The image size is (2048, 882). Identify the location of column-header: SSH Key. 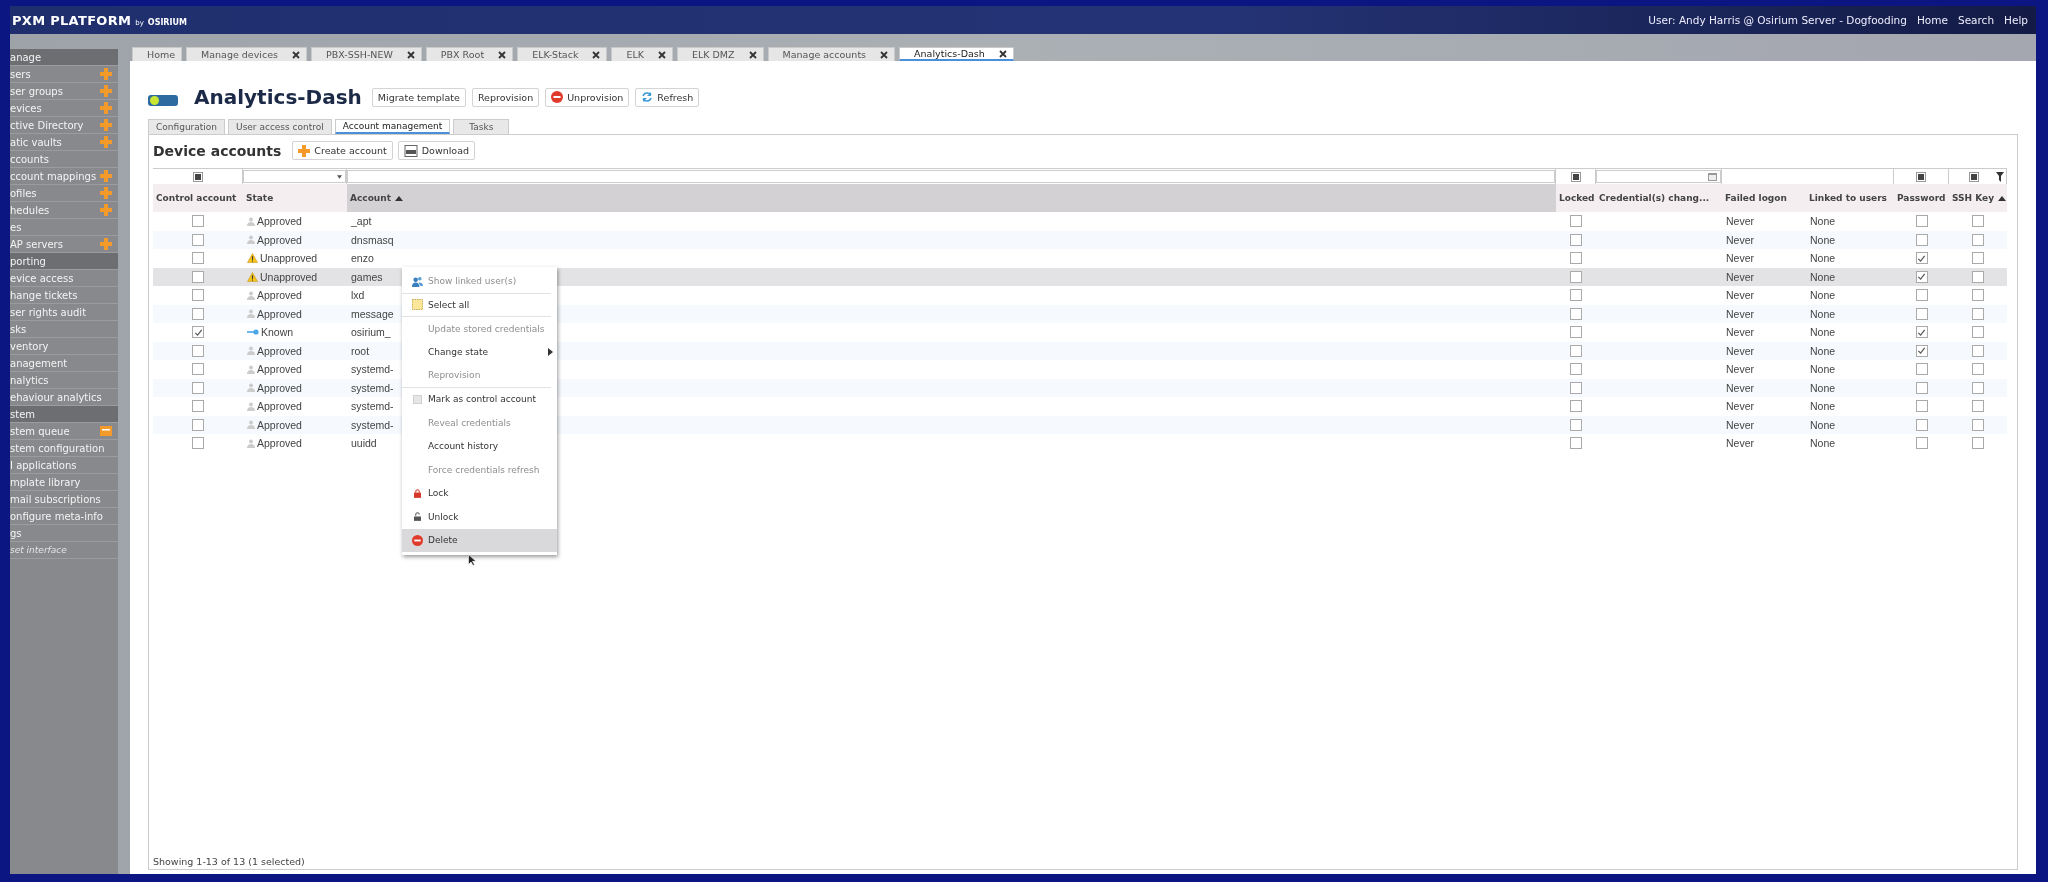
(1978, 198).